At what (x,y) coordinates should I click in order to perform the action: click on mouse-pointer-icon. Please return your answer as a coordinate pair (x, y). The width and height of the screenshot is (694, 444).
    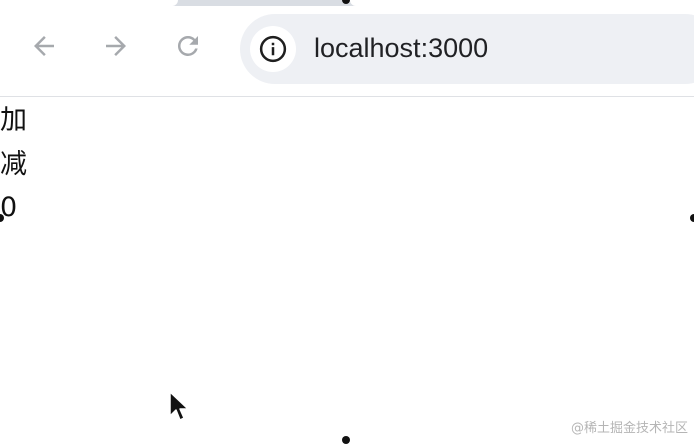
    Looking at the image, I should click on (179, 406).